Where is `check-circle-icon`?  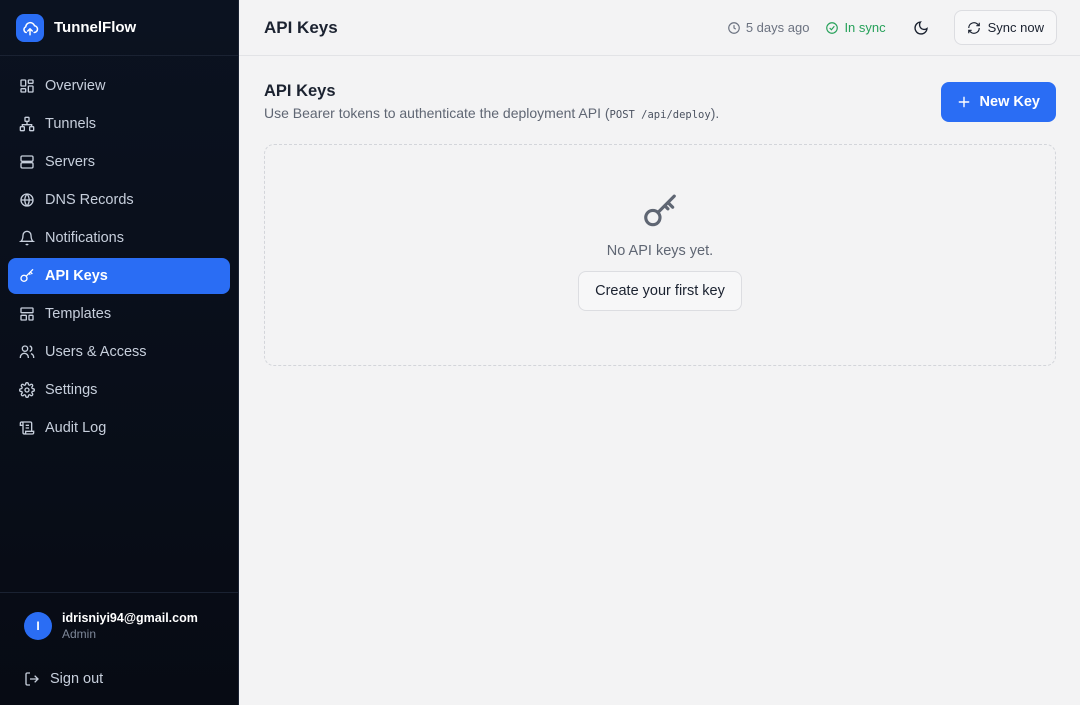
check-circle-icon is located at coordinates (832, 27).